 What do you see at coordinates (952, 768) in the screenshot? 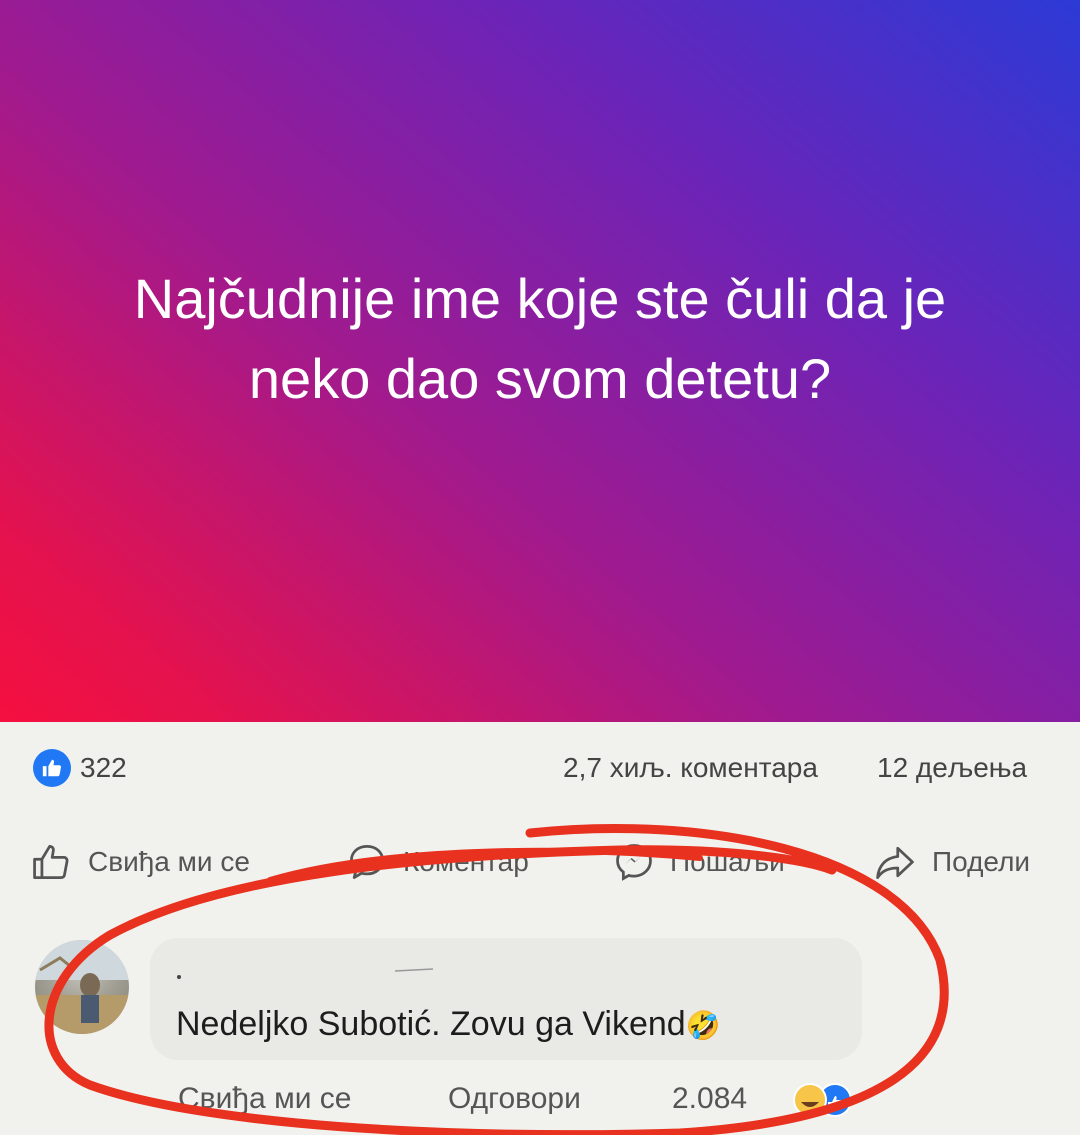
I see `shares-count: 12 дељења` at bounding box center [952, 768].